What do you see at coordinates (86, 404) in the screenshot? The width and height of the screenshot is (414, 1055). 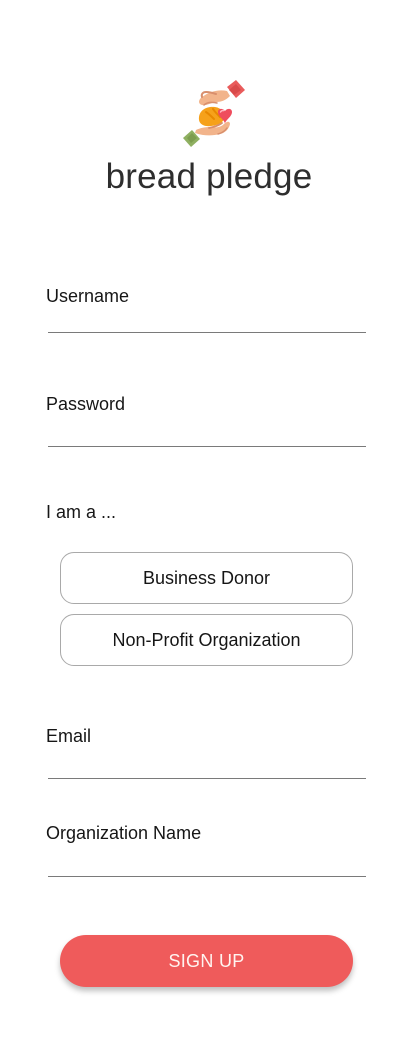 I see `password-label: Password` at bounding box center [86, 404].